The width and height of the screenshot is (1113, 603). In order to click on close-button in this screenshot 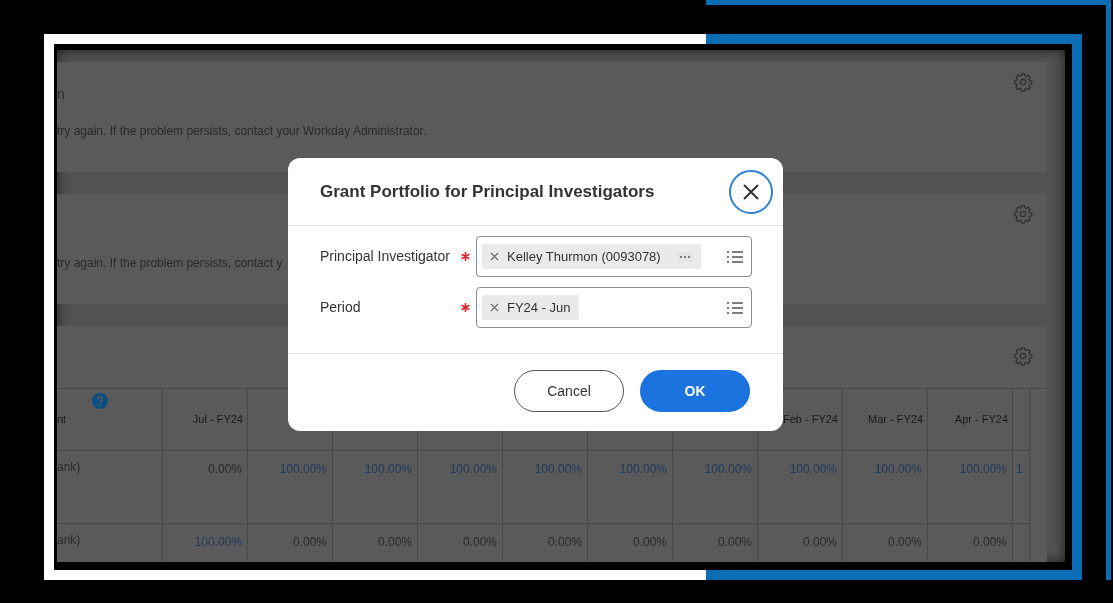, I will do `click(751, 191)`.